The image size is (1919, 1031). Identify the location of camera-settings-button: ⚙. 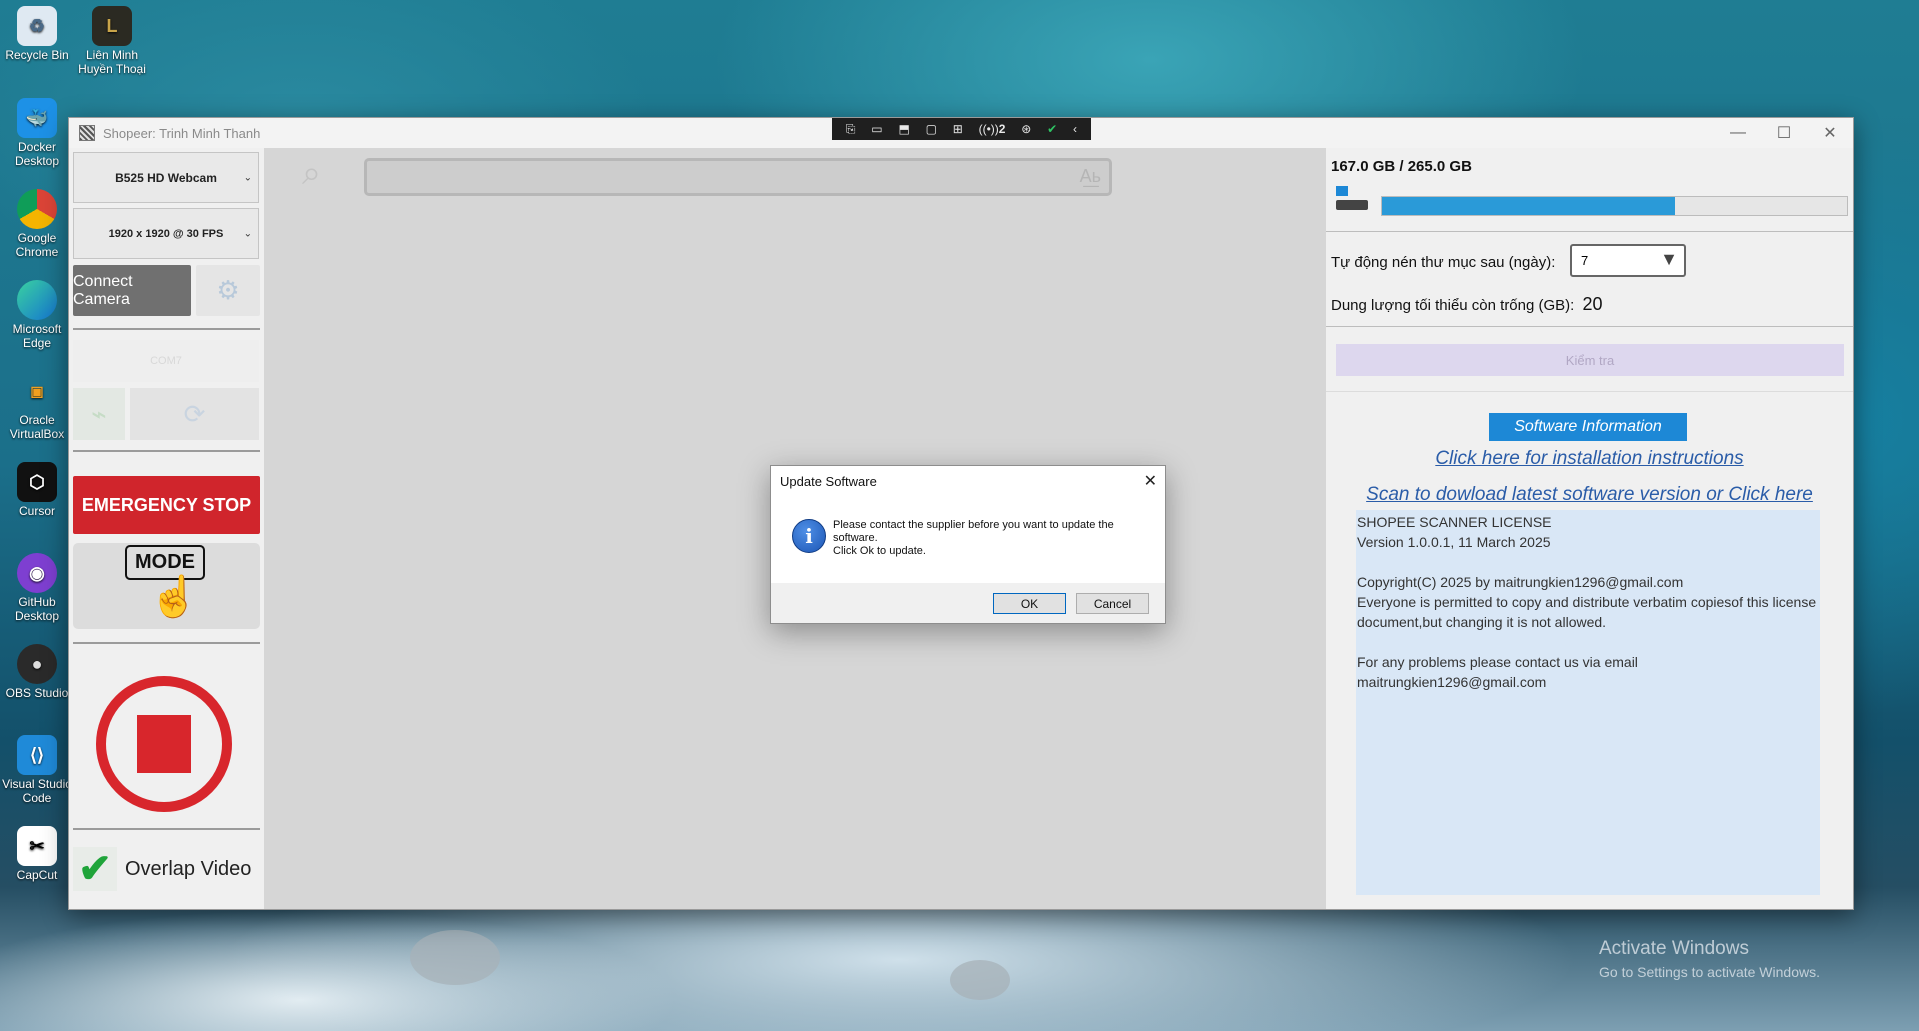
(228, 290).